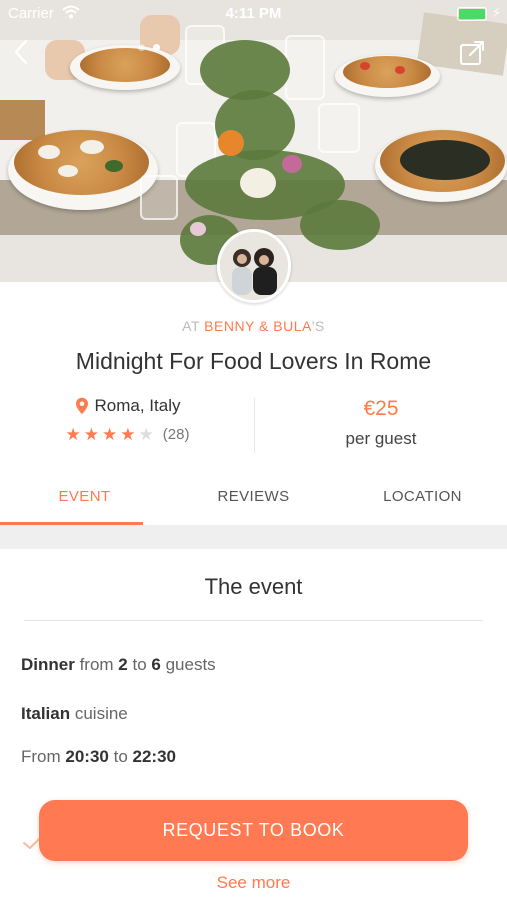 The height and width of the screenshot is (900, 507). I want to click on status-bar: Carrier 4:11 PM ⚡, so click(253, 14).